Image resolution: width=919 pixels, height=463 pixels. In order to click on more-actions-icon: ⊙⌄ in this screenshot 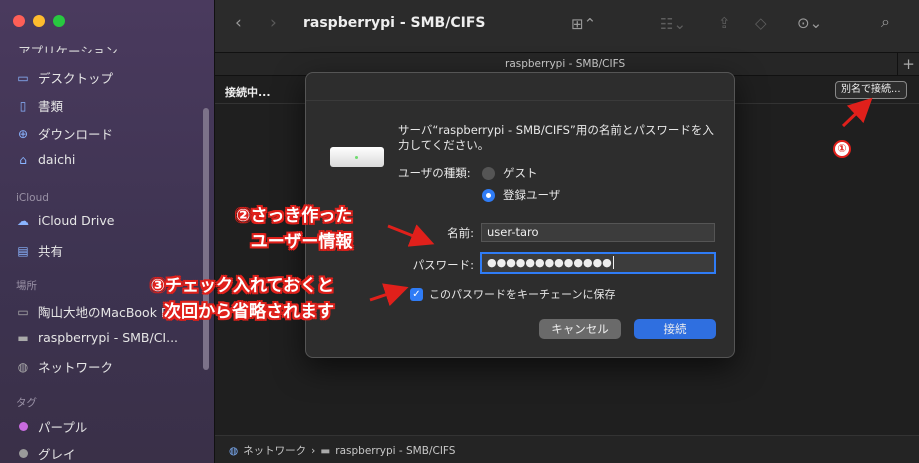, I will do `click(809, 23)`.